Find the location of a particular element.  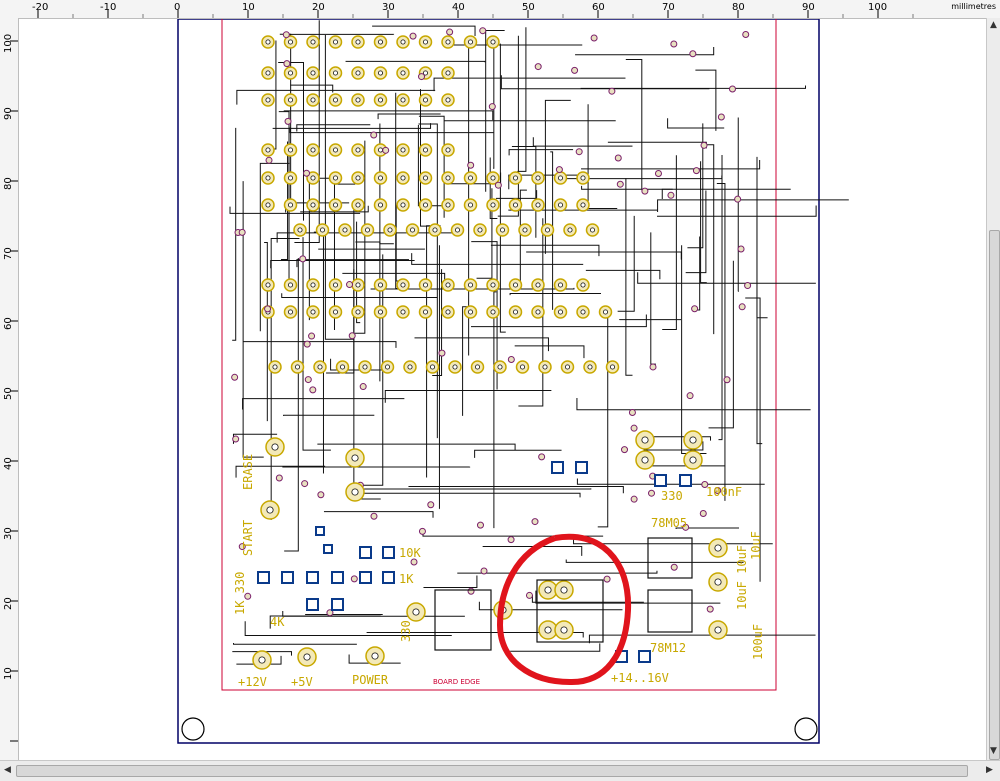

horizontal-scrollbar: ◀ ▶ is located at coordinates (500, 770).